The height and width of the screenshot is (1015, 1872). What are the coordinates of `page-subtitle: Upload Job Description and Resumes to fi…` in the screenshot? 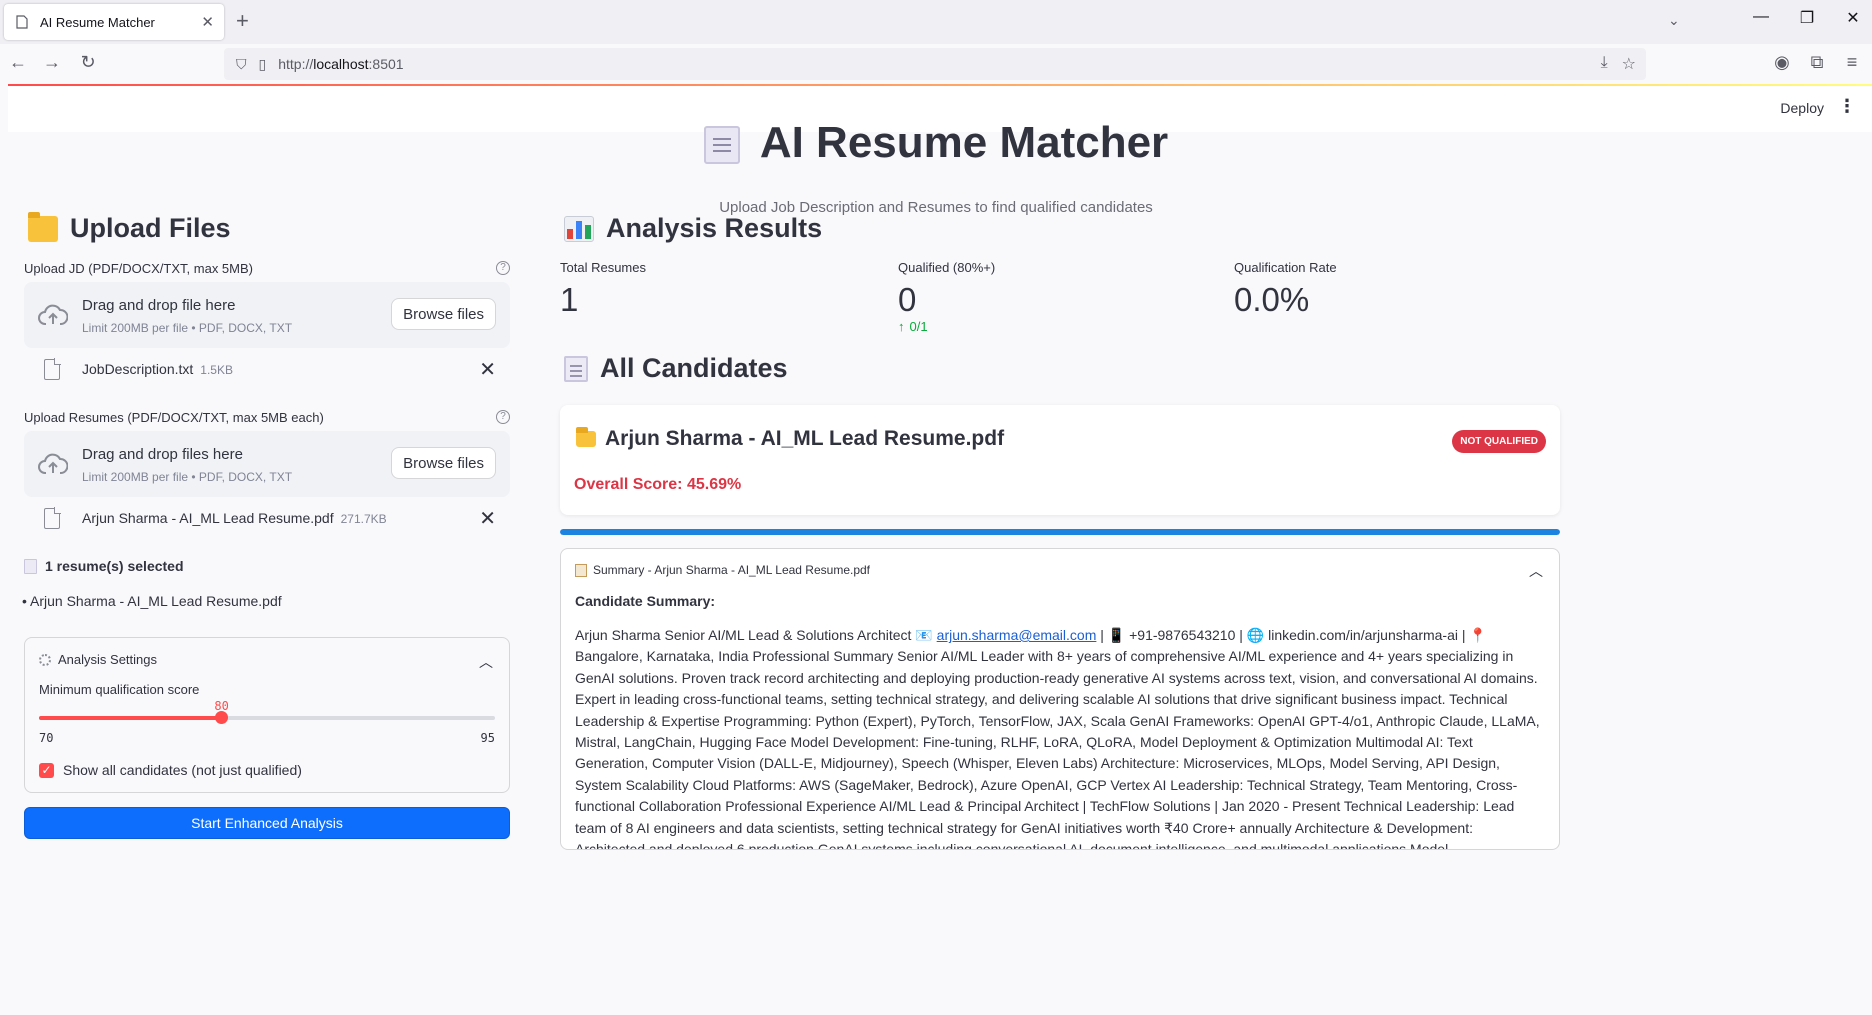 It's located at (936, 207).